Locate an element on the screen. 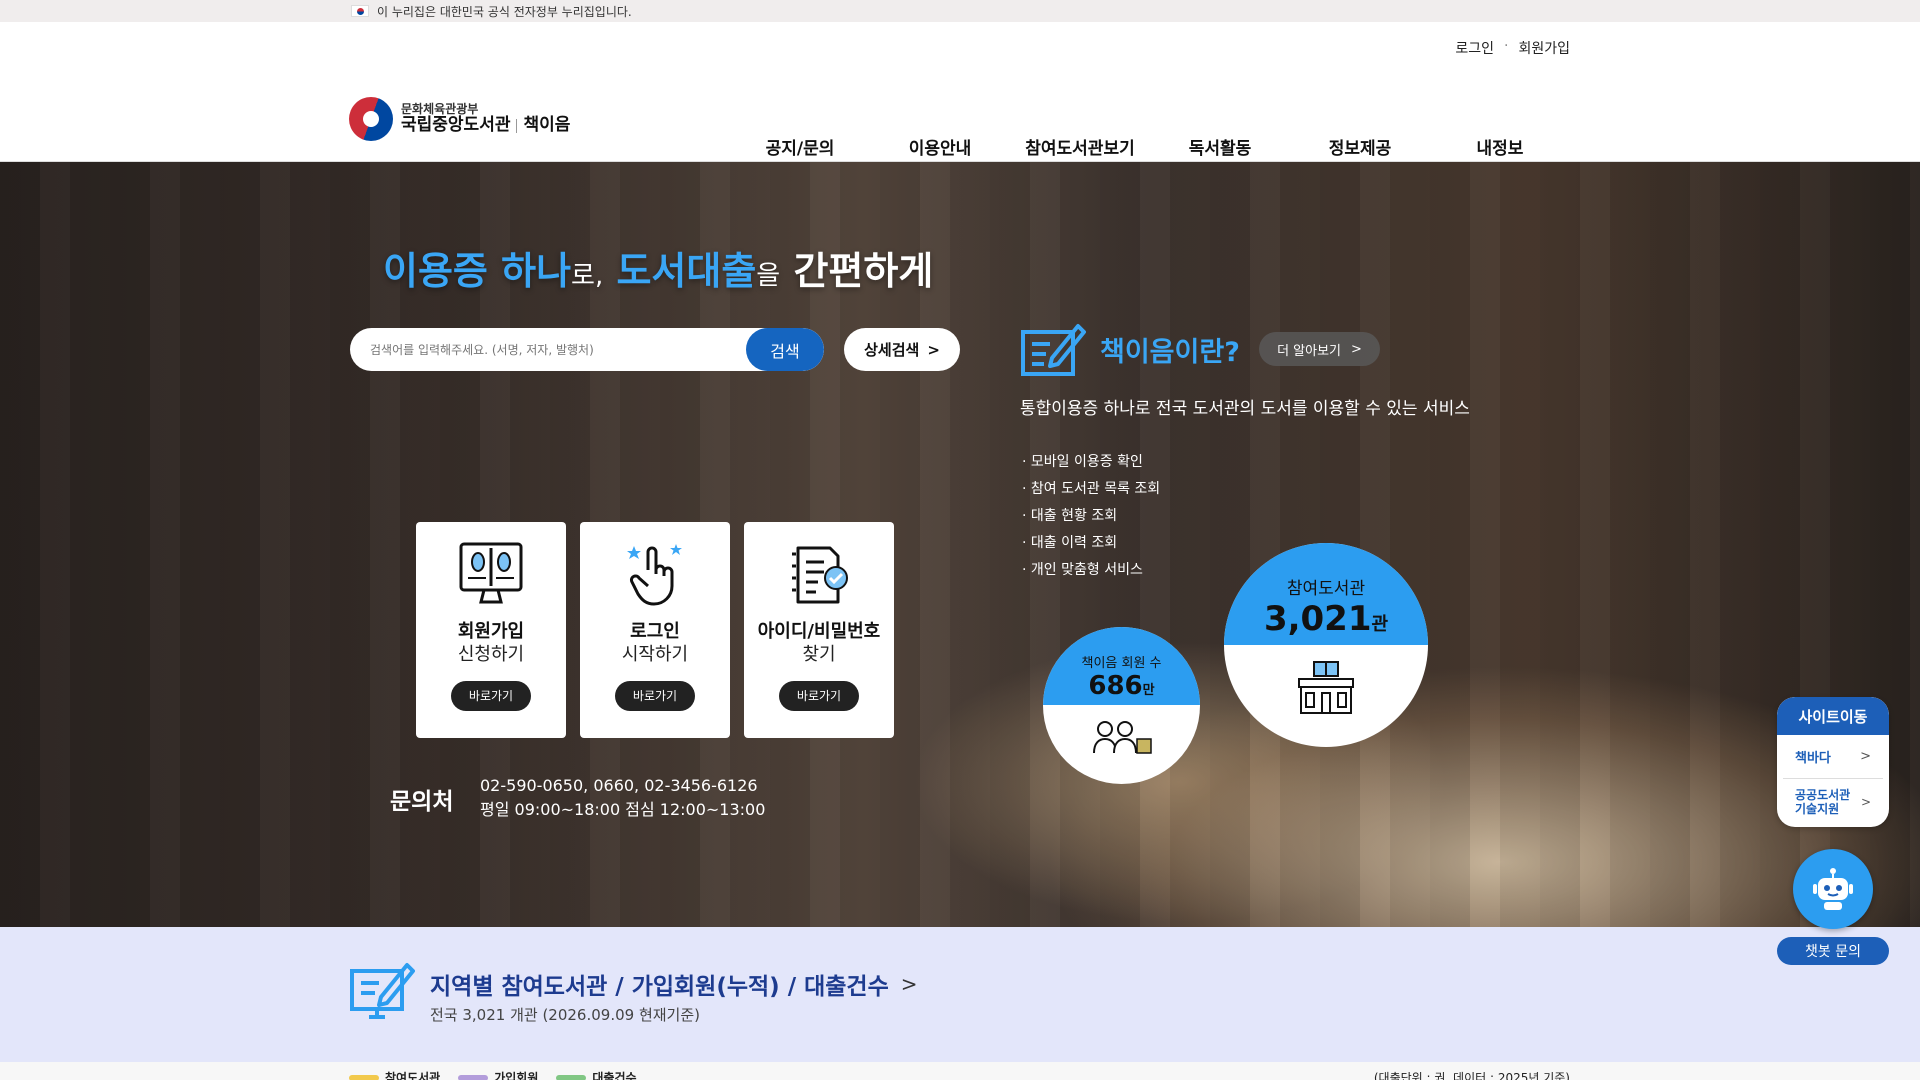 This screenshot has height=1080, width=1920. chatbot-button is located at coordinates (1833, 889).